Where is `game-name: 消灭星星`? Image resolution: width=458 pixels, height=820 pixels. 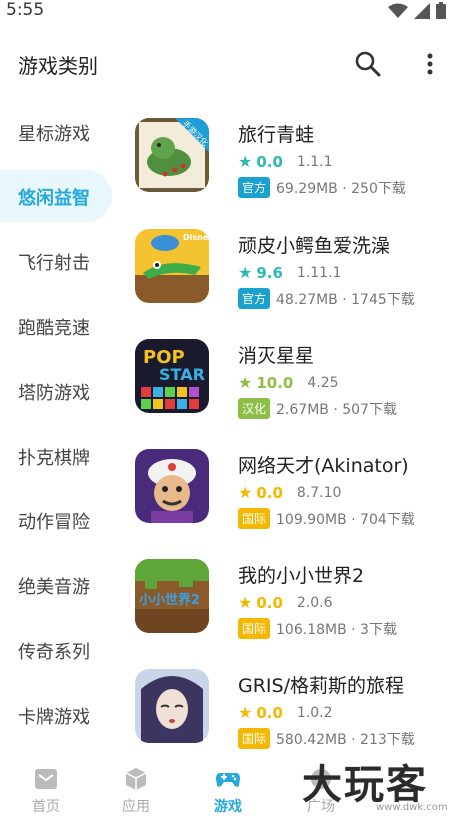 game-name: 消灭星星 is located at coordinates (276, 356).